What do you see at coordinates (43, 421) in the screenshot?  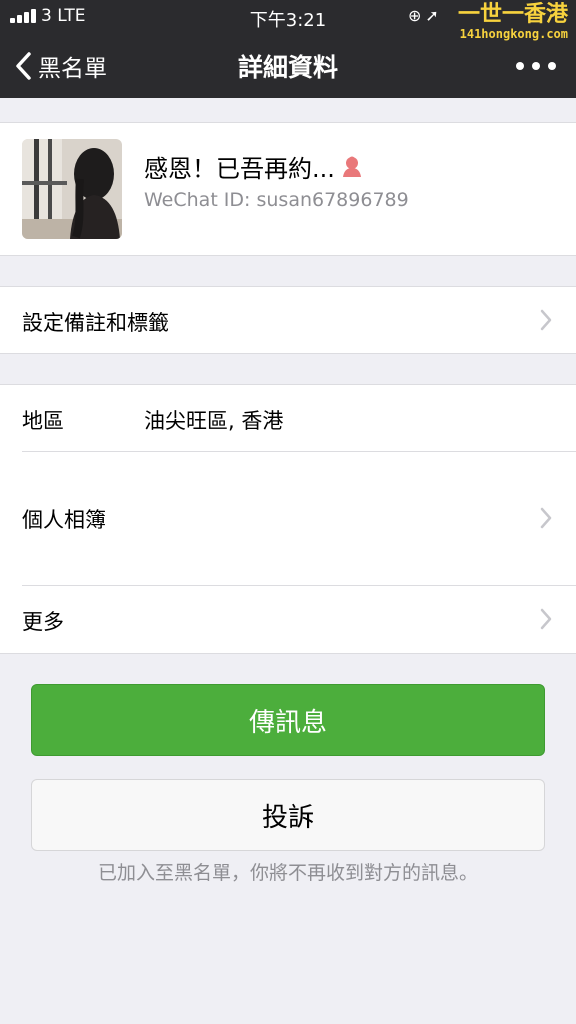 I see `region-label: 地區` at bounding box center [43, 421].